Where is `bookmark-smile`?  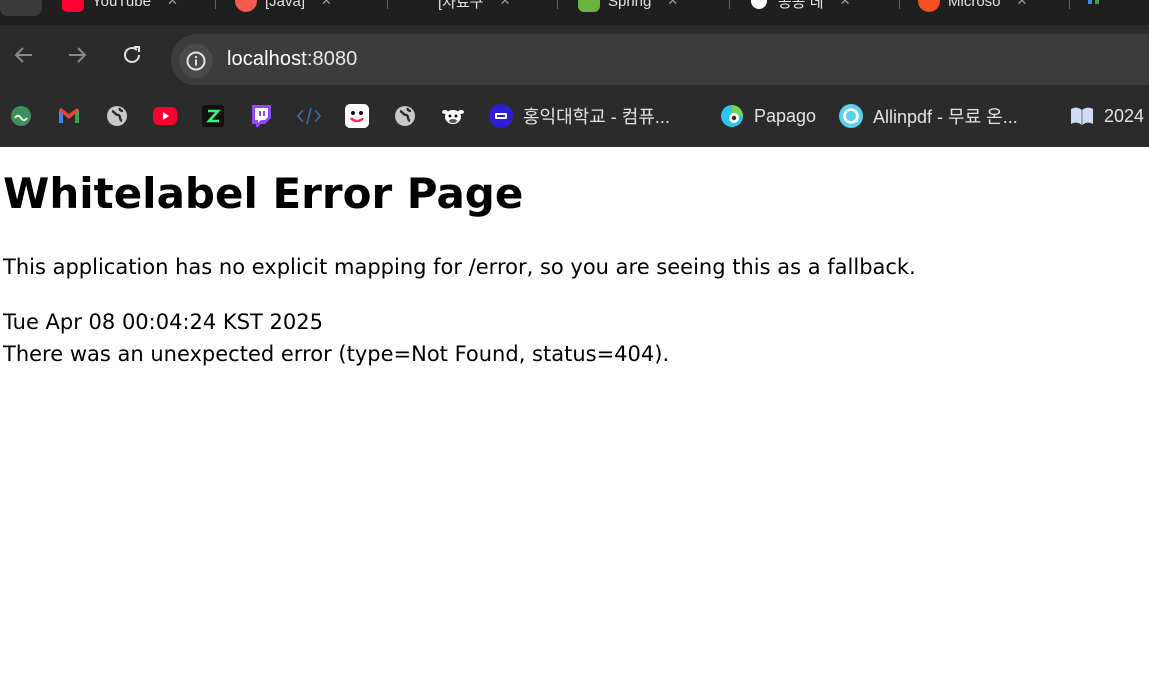 bookmark-smile is located at coordinates (357, 116).